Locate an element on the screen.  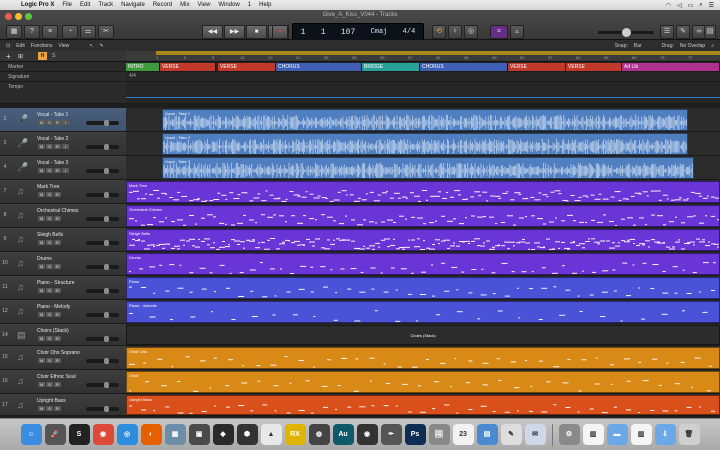
track-name: Vocal - Take 3 is located at coordinates (52, 163).